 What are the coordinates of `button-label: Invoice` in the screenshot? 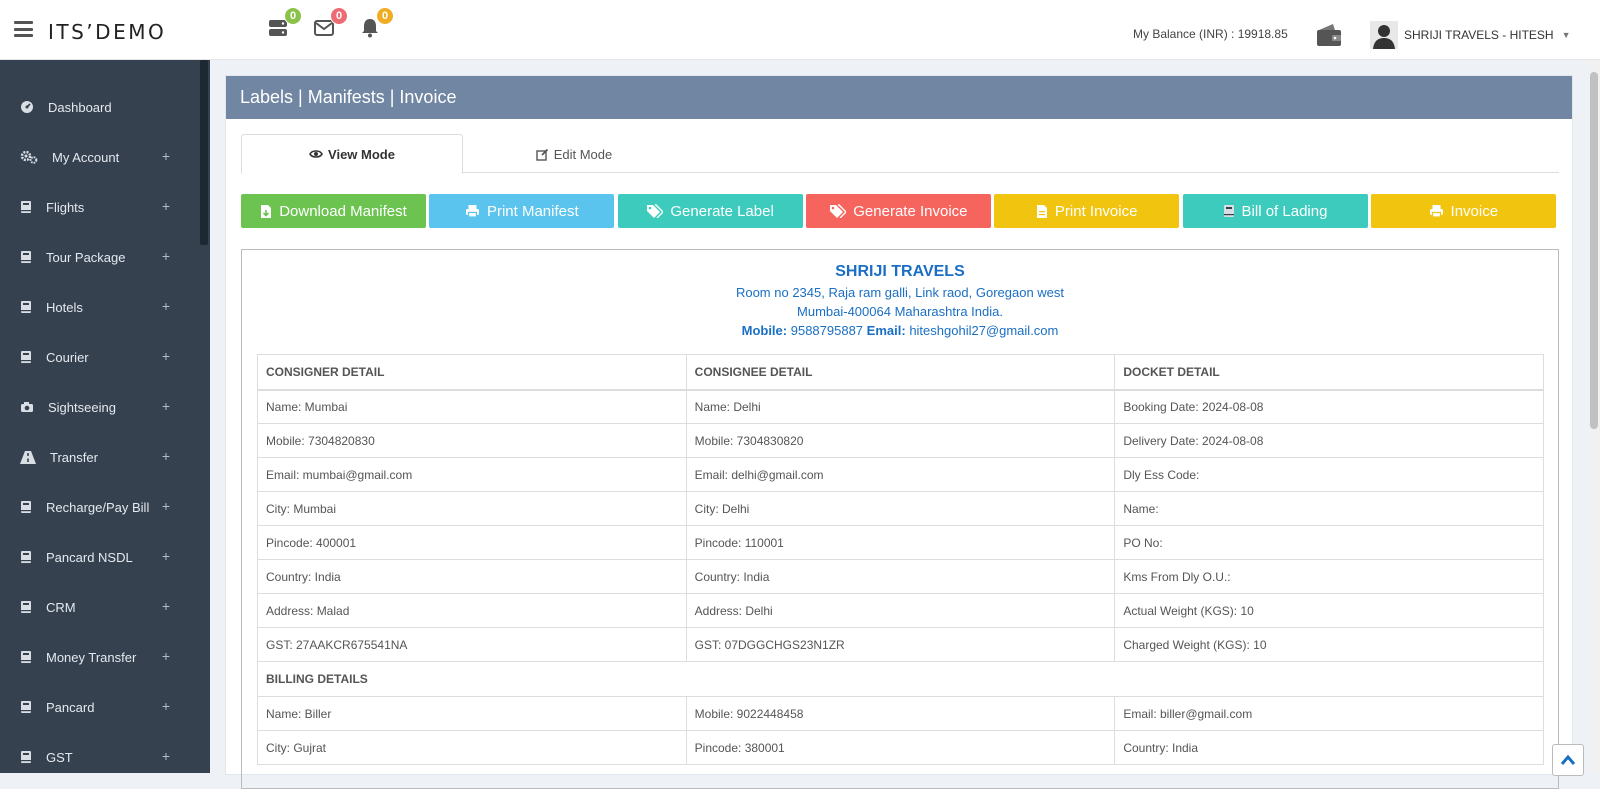 It's located at (1474, 211).